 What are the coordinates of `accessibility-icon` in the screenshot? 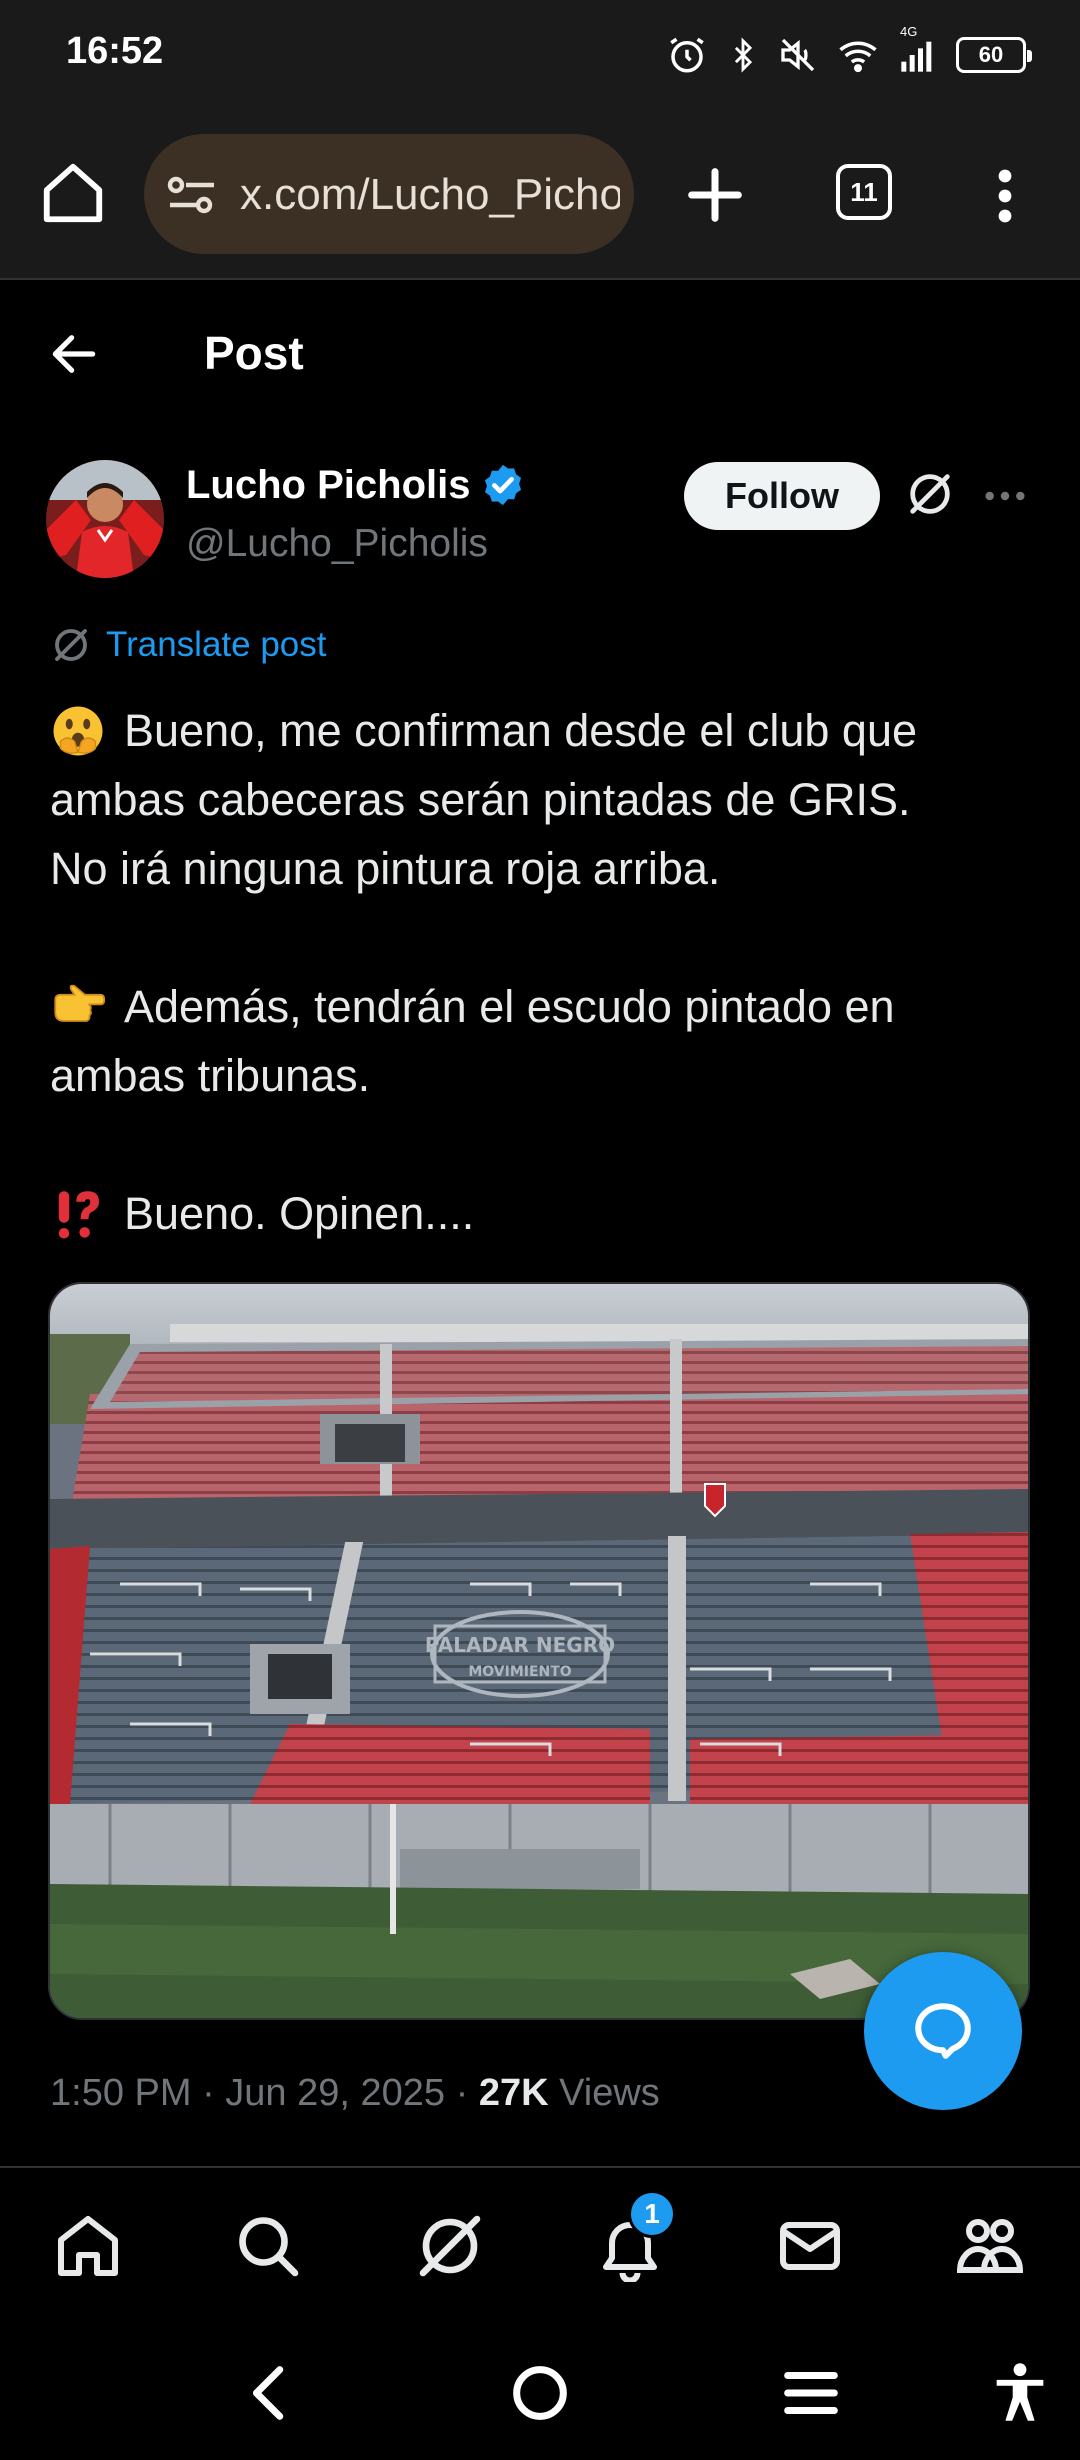 It's located at (1020, 2393).